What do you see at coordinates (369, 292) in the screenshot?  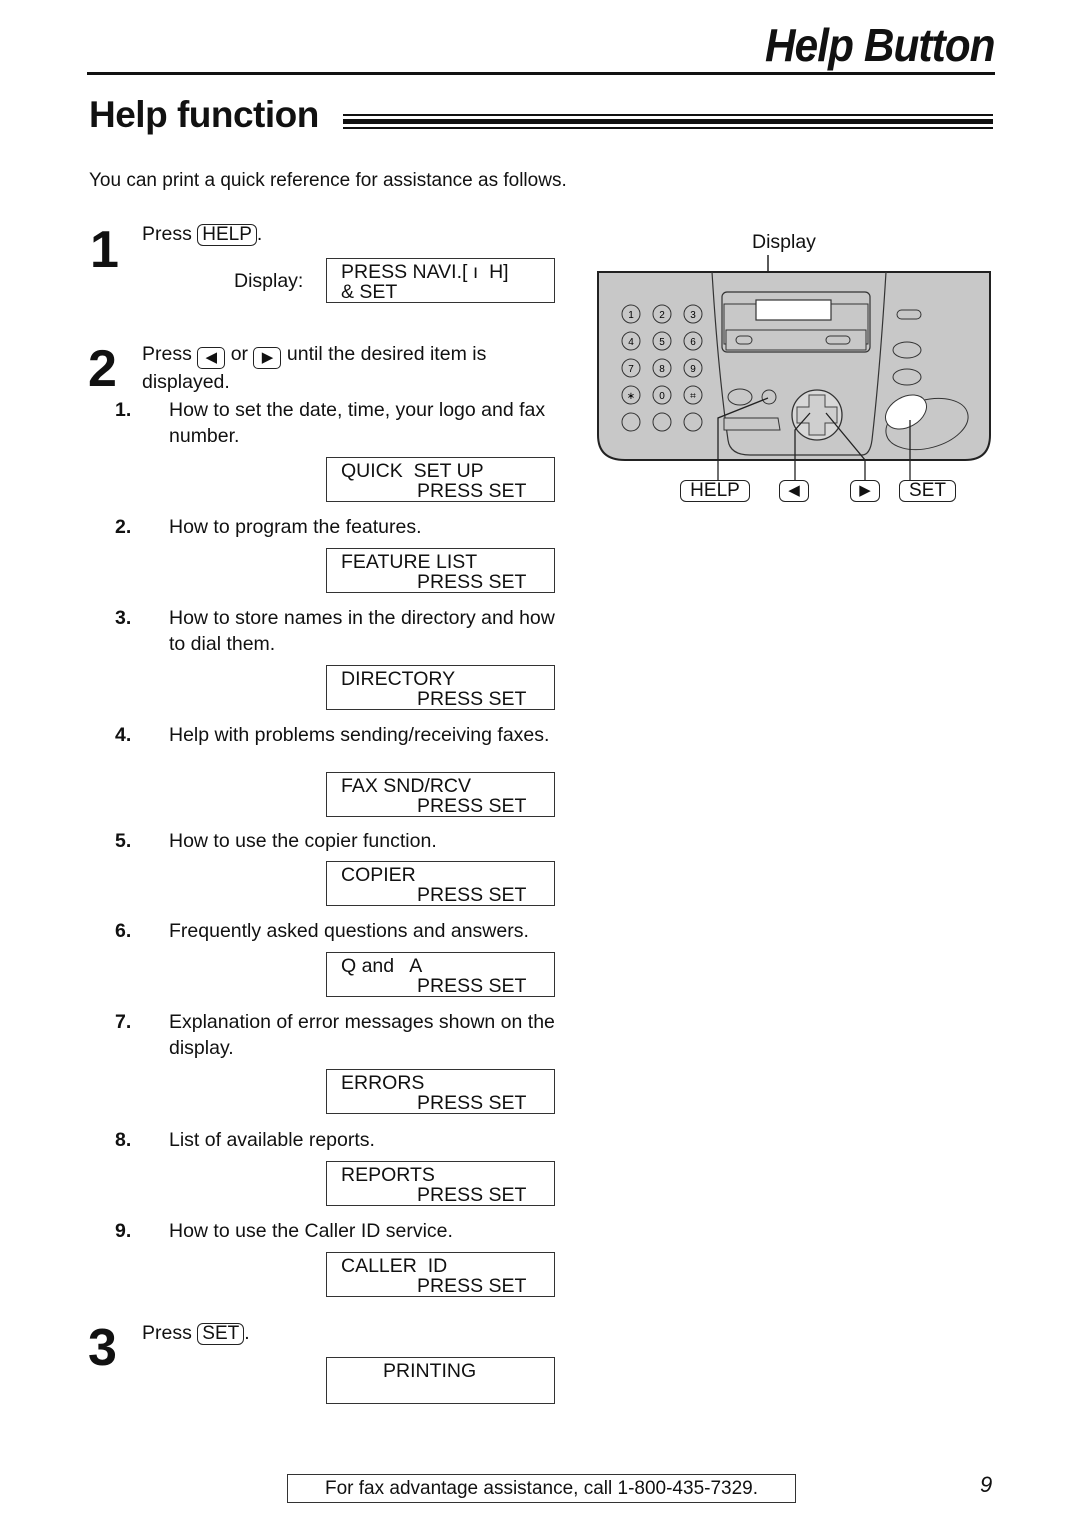 I see `lcd-line-2: & SET` at bounding box center [369, 292].